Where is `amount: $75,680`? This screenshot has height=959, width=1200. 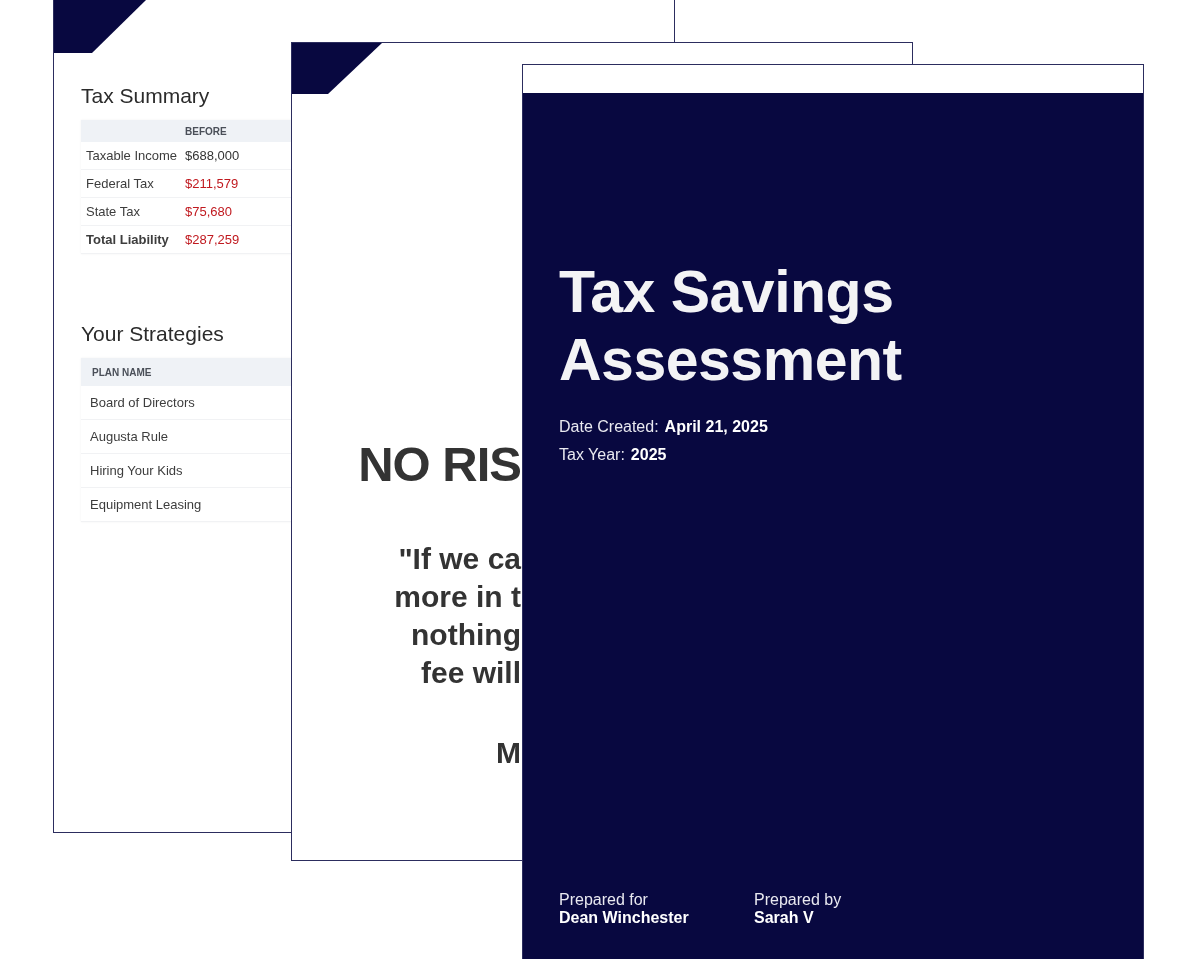
amount: $75,680 is located at coordinates (208, 211).